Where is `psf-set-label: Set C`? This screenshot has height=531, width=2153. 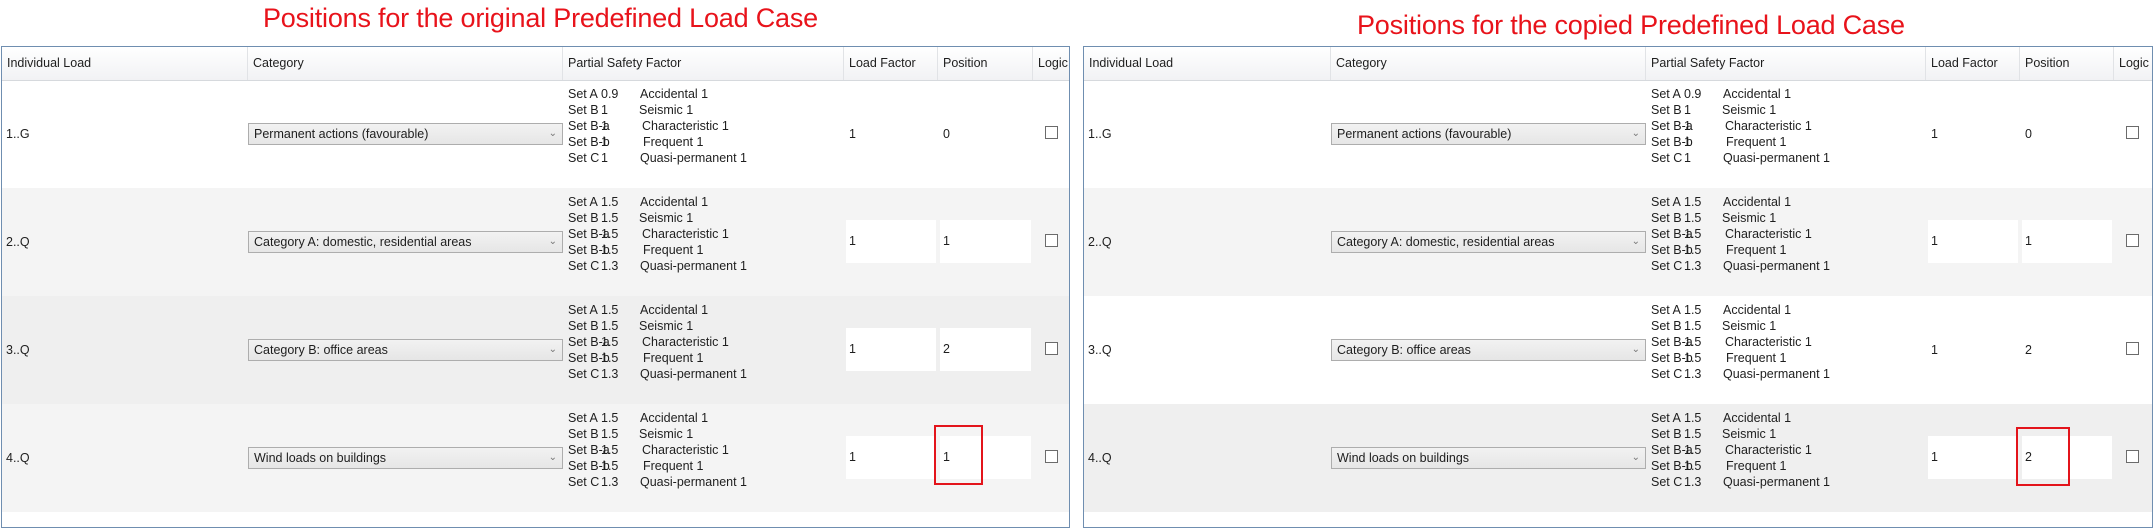
psf-set-label: Set C is located at coordinates (1667, 374).